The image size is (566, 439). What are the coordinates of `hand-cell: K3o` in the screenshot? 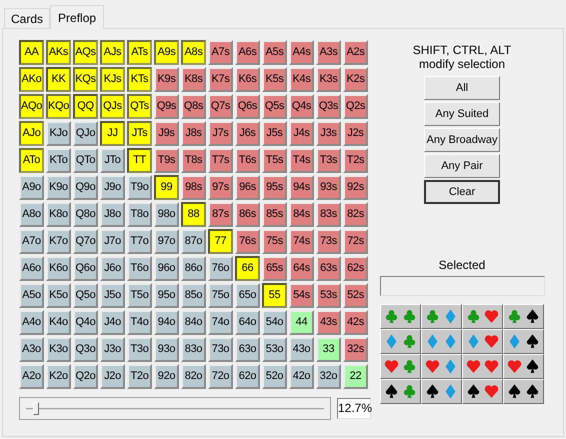 It's located at (58, 349).